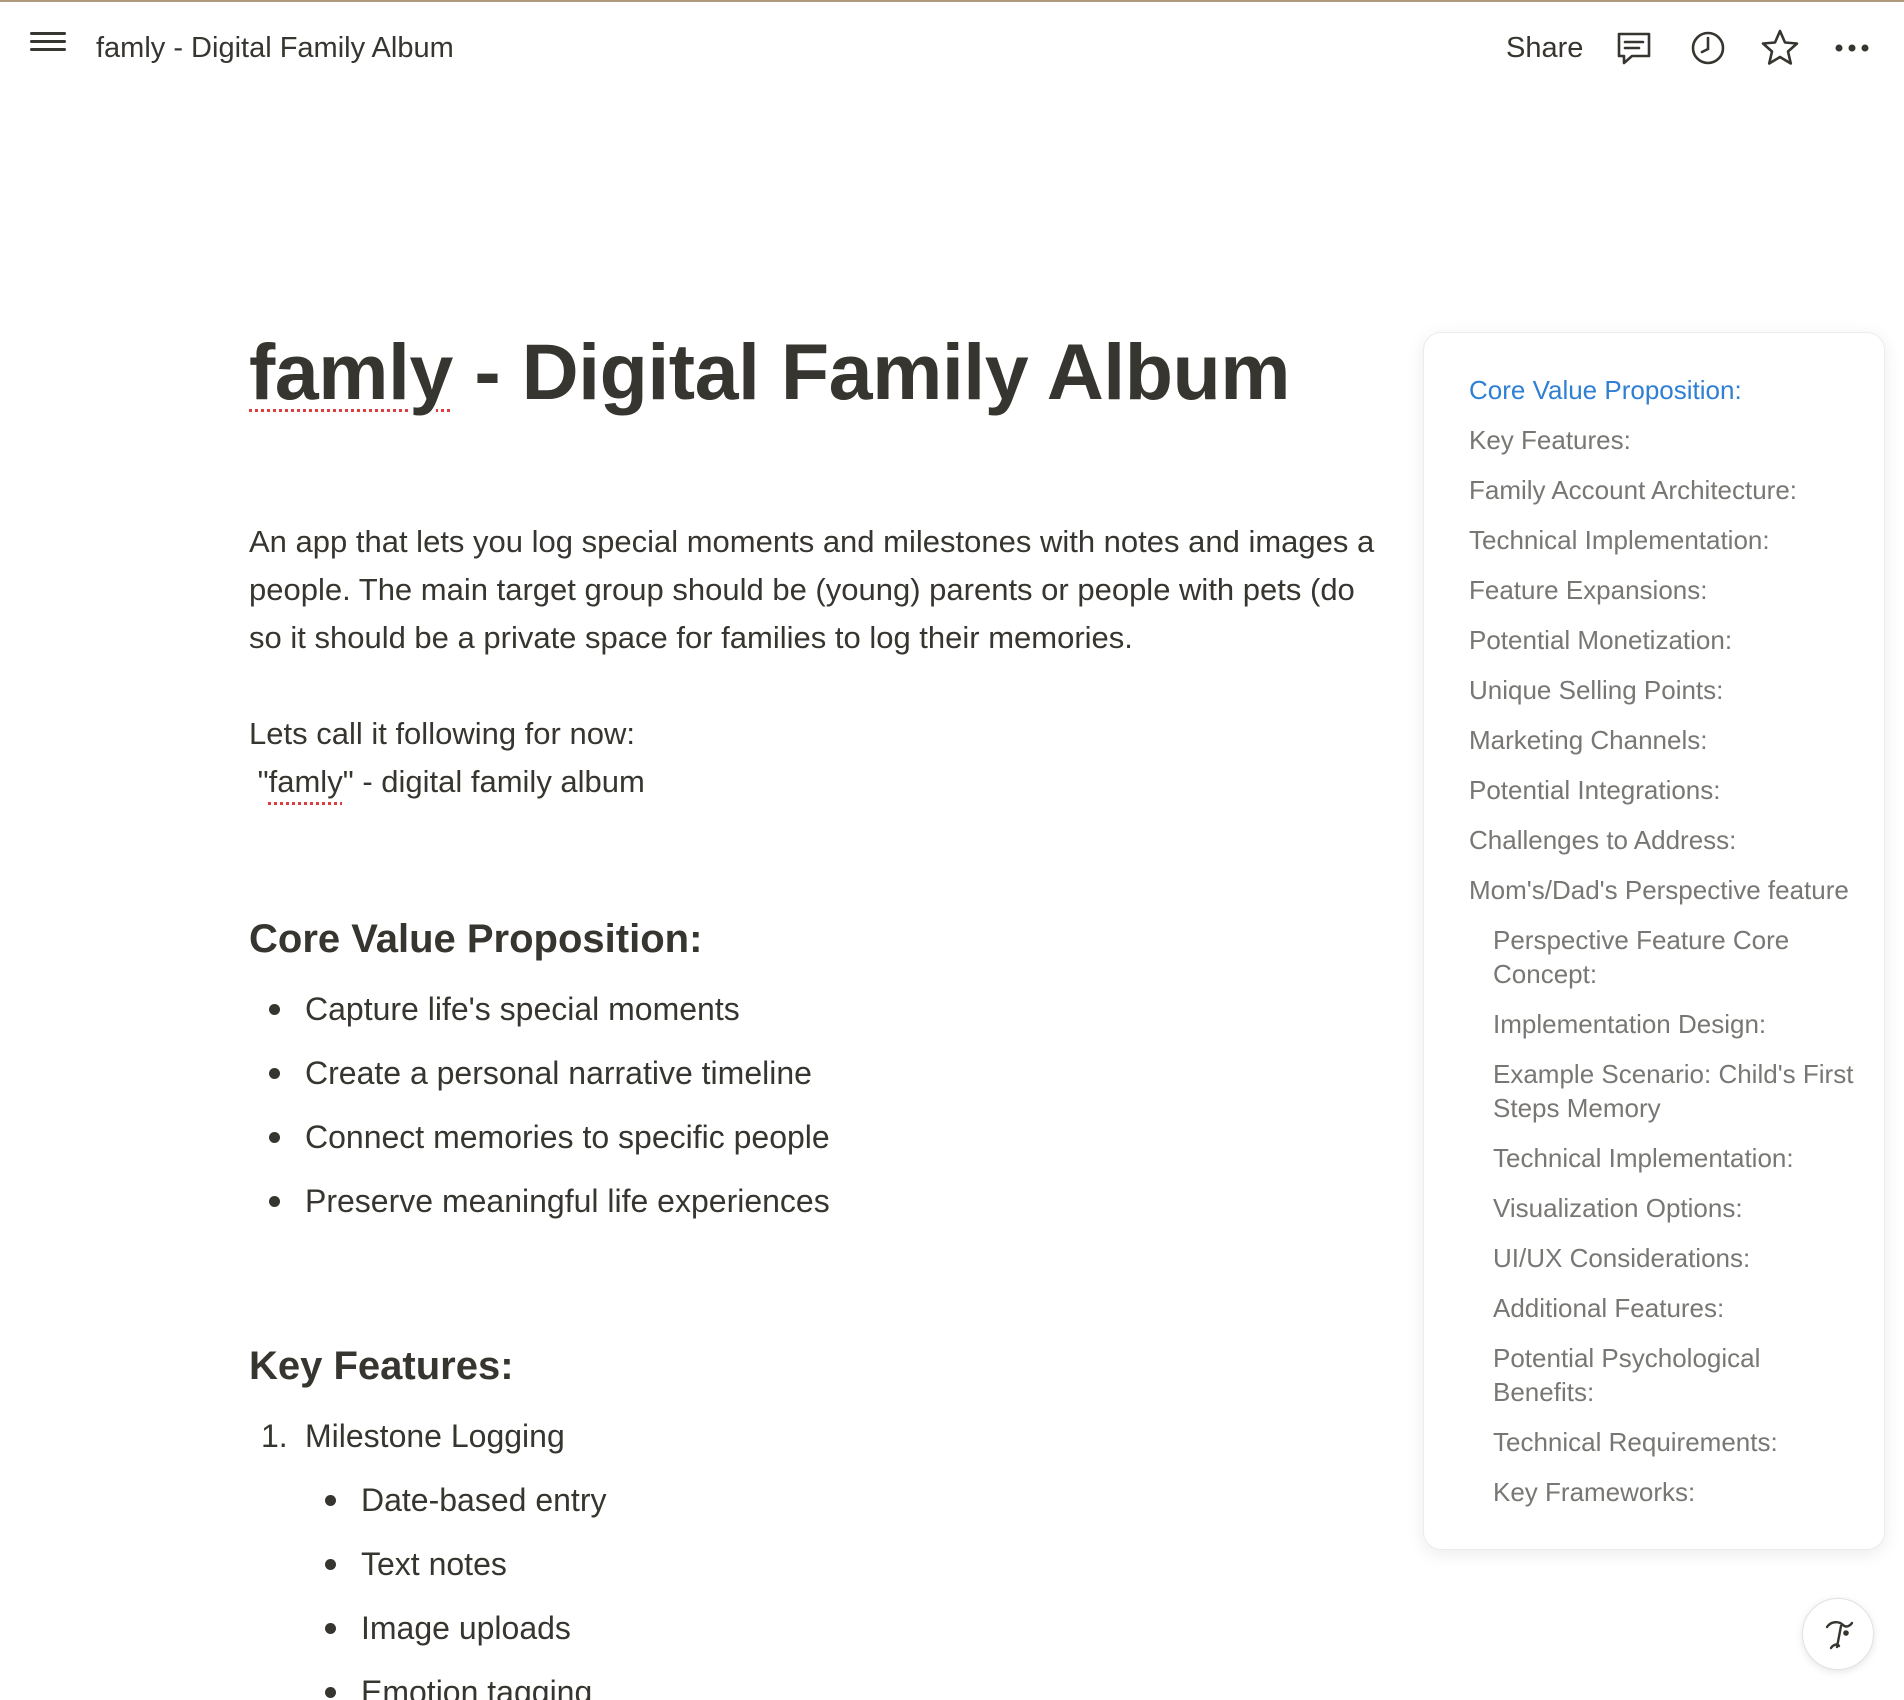 This screenshot has width=1904, height=1700. I want to click on comment-icon, so click(1634, 48).